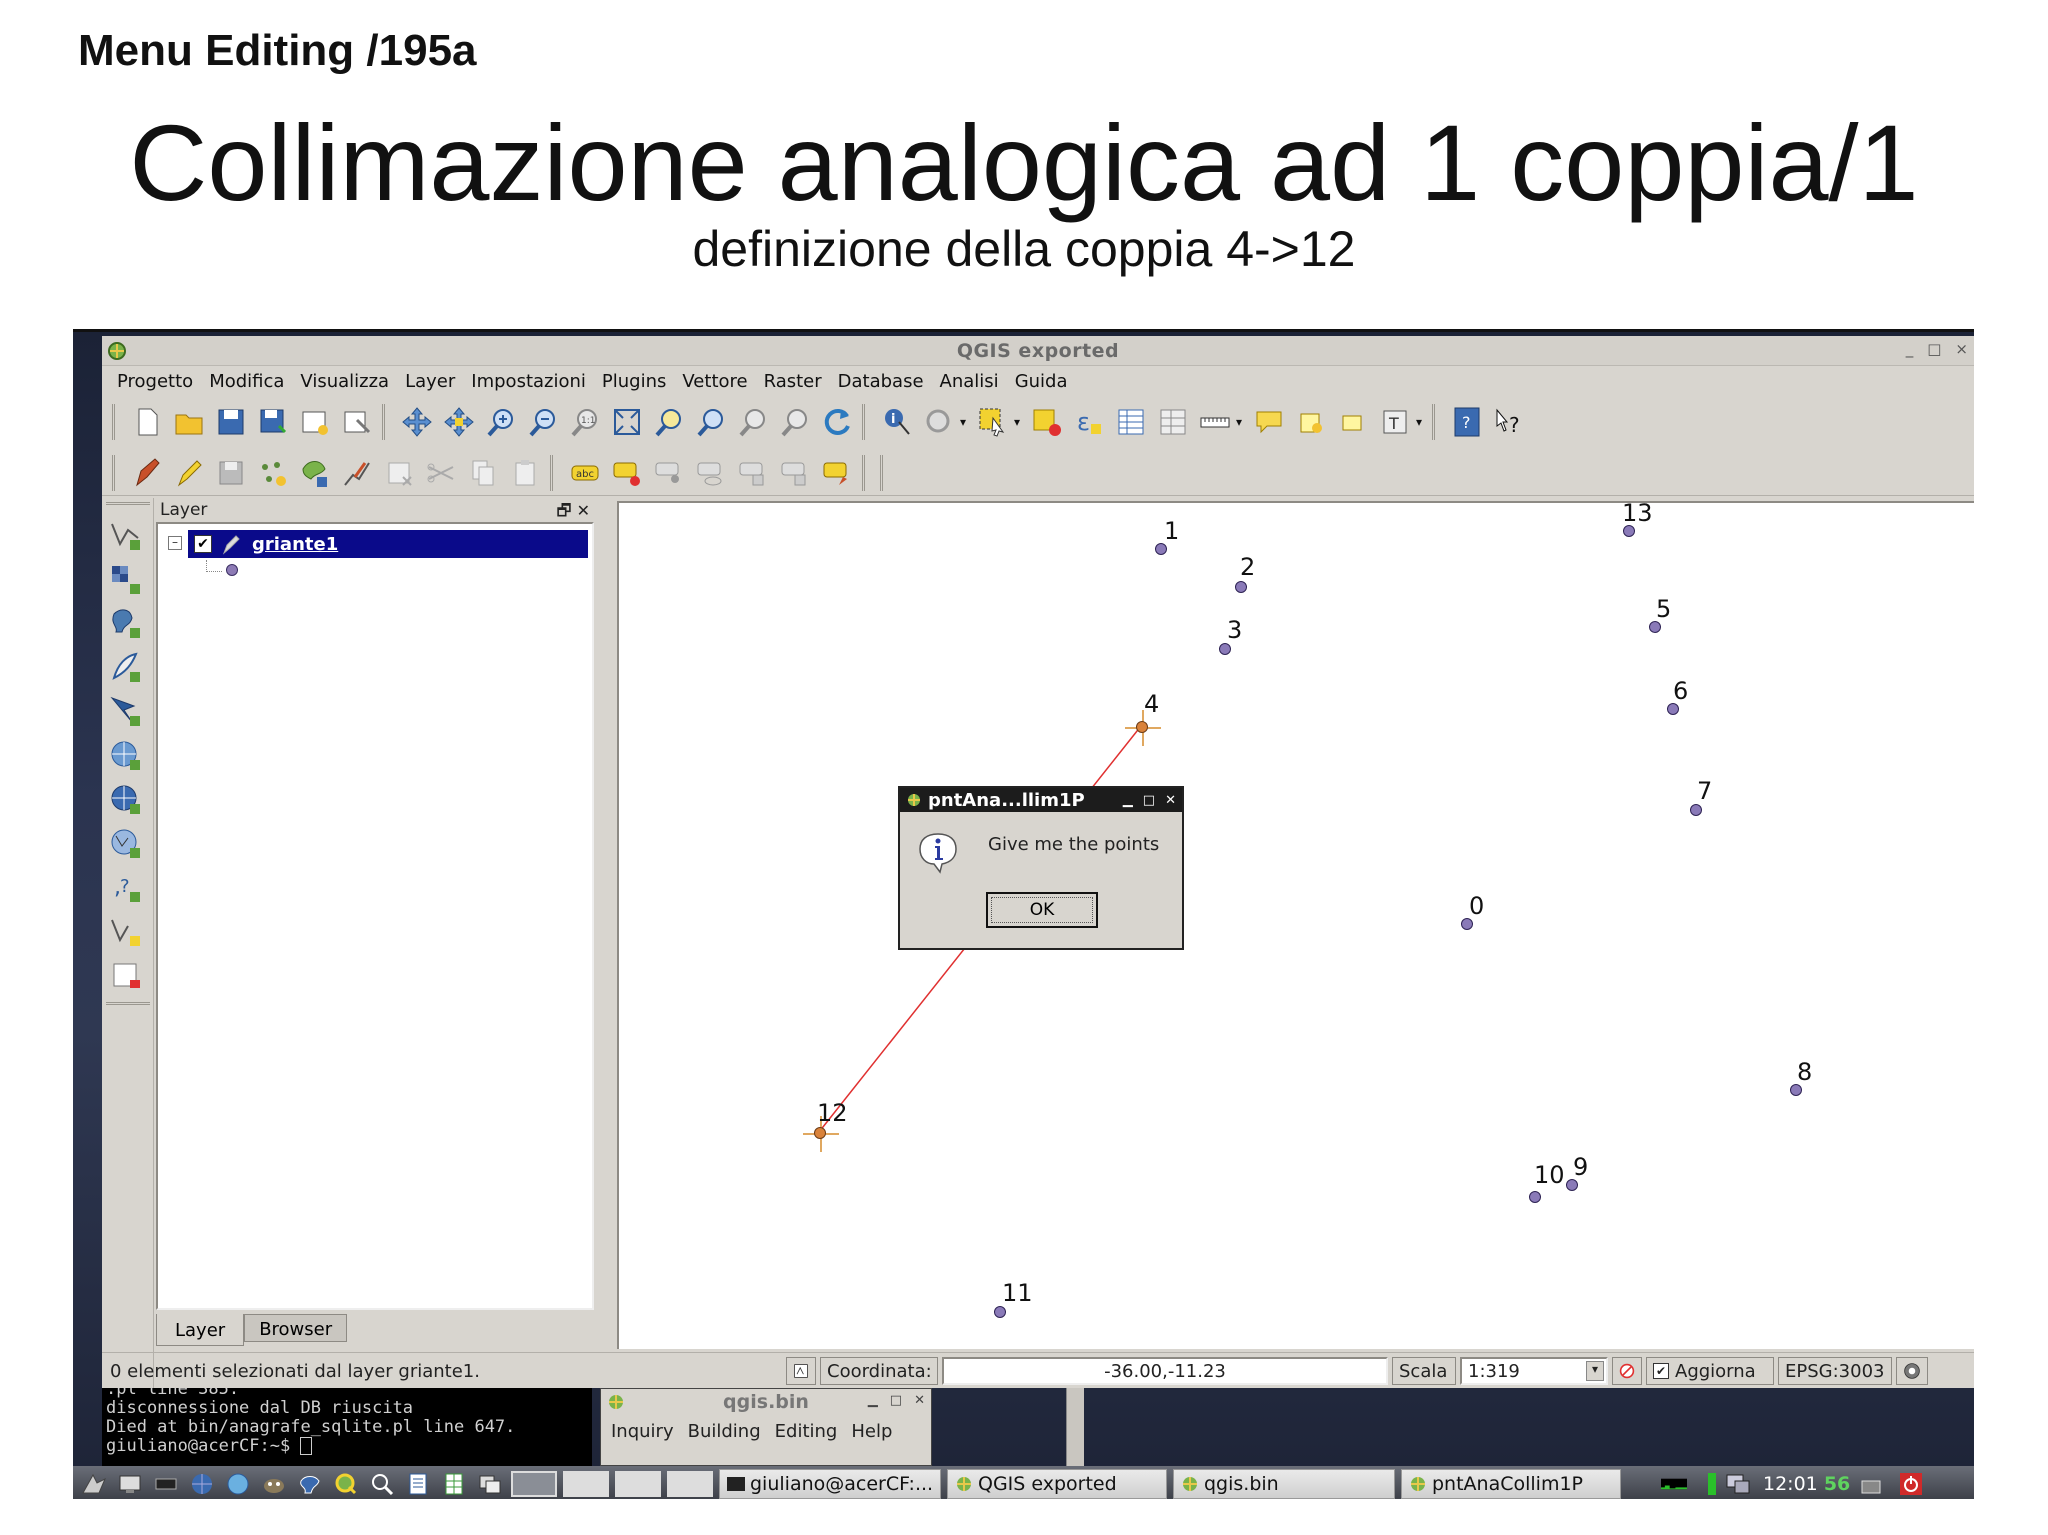 The image size is (2048, 1535). Describe the element at coordinates (1075, 1427) in the screenshot. I see `scrollbar` at that location.